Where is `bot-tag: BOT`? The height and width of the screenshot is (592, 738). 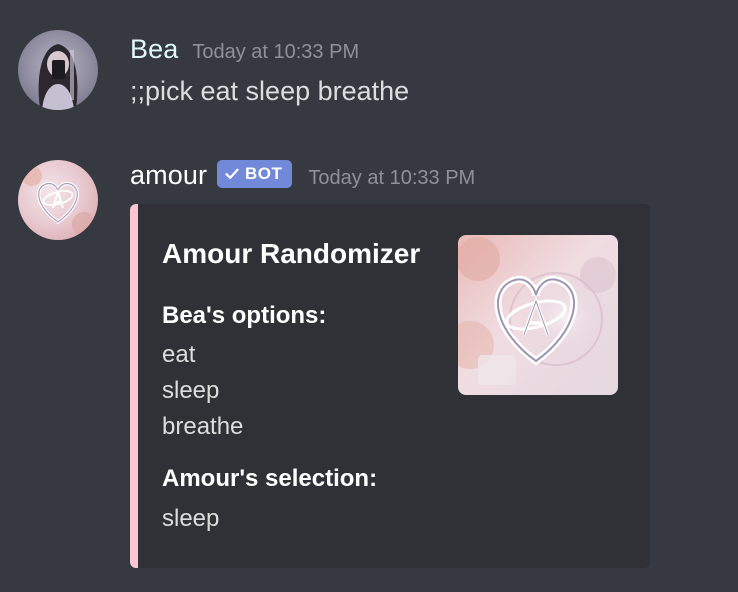 bot-tag: BOT is located at coordinates (255, 174).